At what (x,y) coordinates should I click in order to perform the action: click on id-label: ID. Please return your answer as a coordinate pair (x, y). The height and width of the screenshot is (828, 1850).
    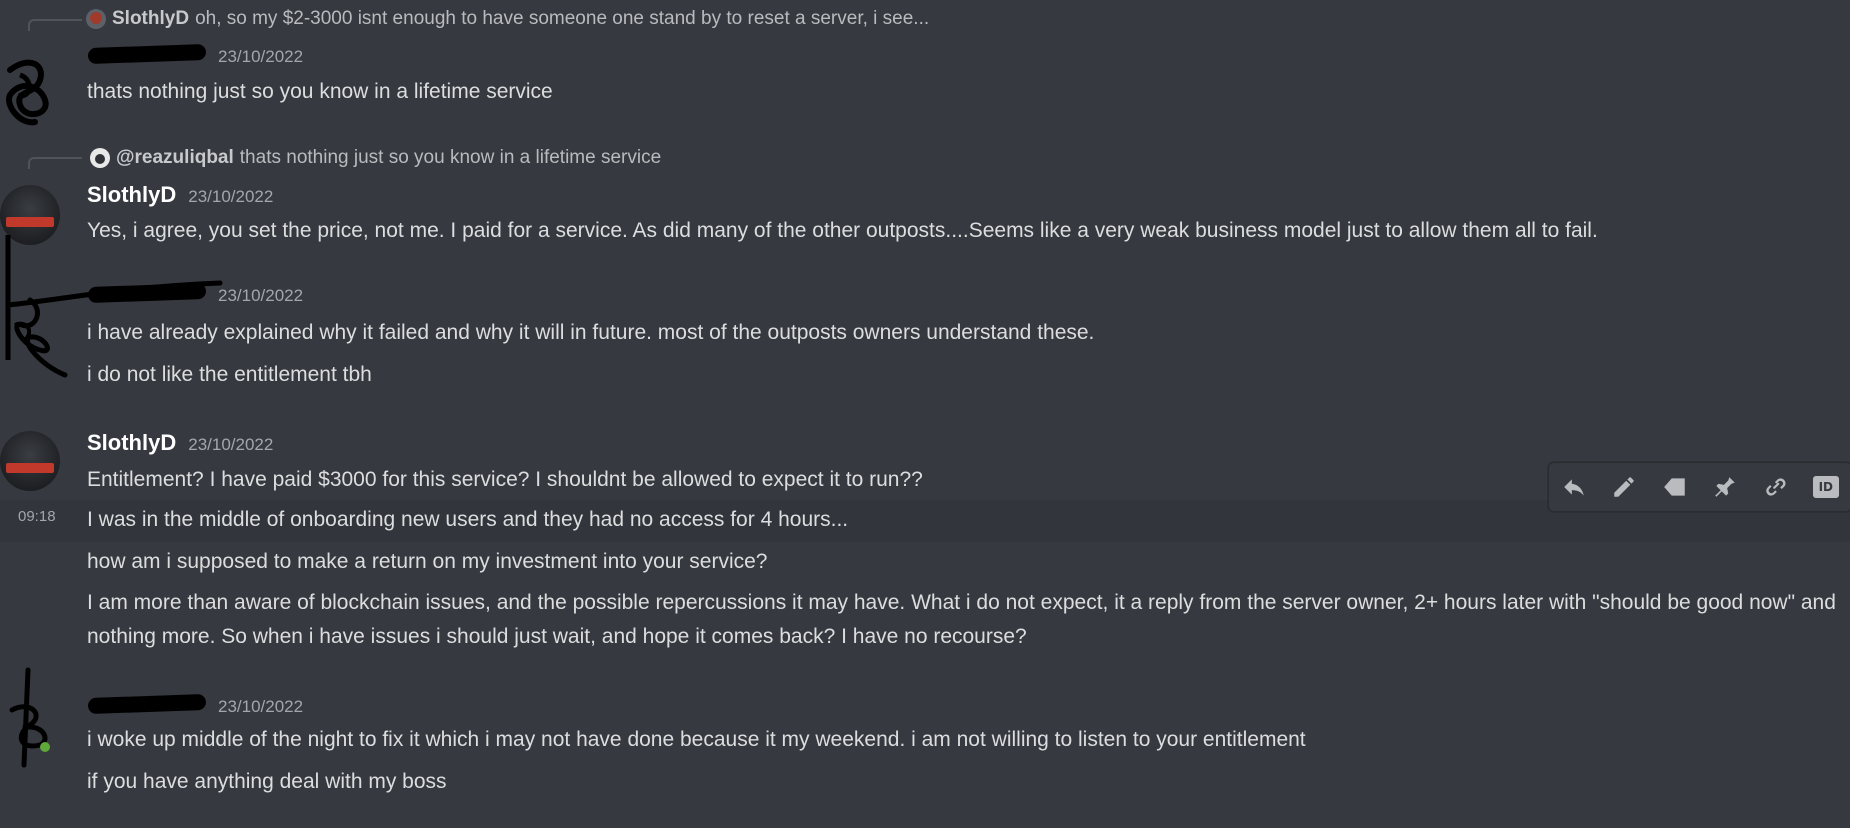
    Looking at the image, I should click on (1825, 487).